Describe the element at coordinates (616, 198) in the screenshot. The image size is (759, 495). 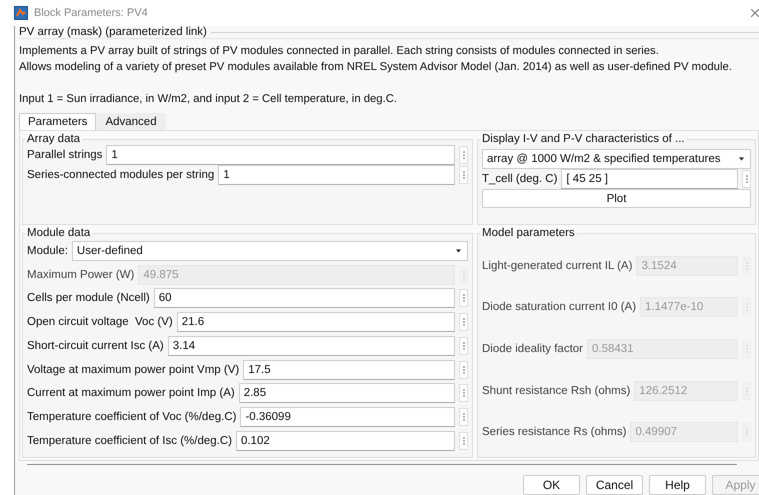
I see `plot-button: Plot` at that location.